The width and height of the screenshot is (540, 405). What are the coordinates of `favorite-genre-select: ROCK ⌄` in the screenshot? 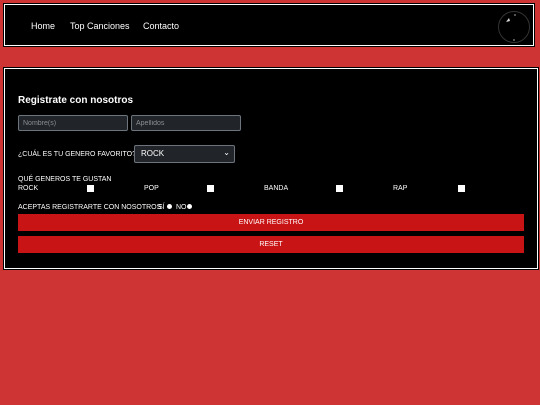 It's located at (184, 154).